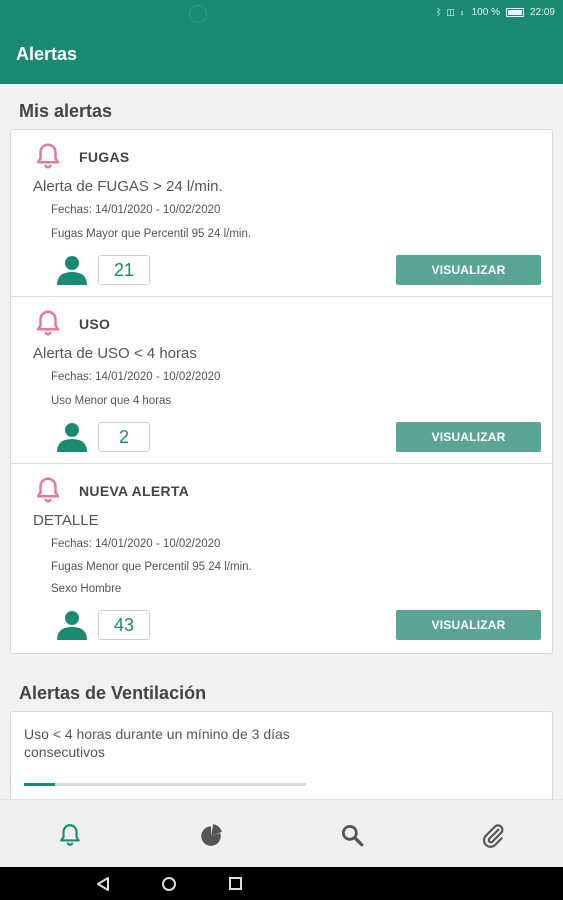 The width and height of the screenshot is (563, 900). Describe the element at coordinates (151, 567) in the screenshot. I see `alert-condition: Fugas Menor que Percentil 95 24 l/min.` at that location.